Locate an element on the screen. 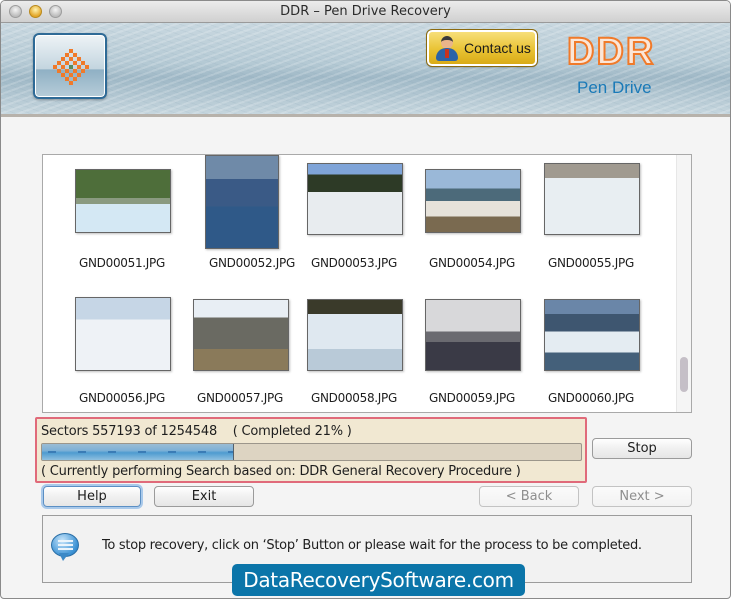 Image resolution: width=731 pixels, height=599 pixels. support-person-icon is located at coordinates (447, 48).